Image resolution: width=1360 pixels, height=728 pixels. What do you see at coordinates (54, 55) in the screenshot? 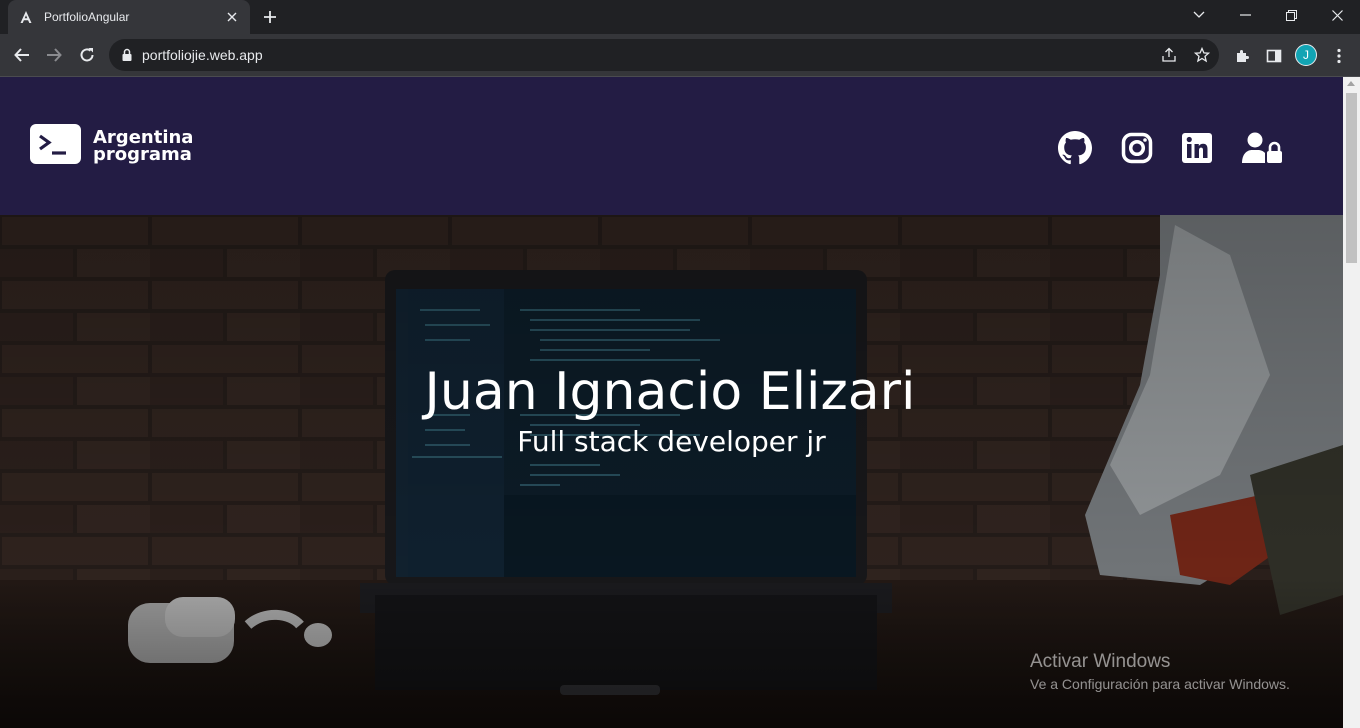
I see `forward-button` at bounding box center [54, 55].